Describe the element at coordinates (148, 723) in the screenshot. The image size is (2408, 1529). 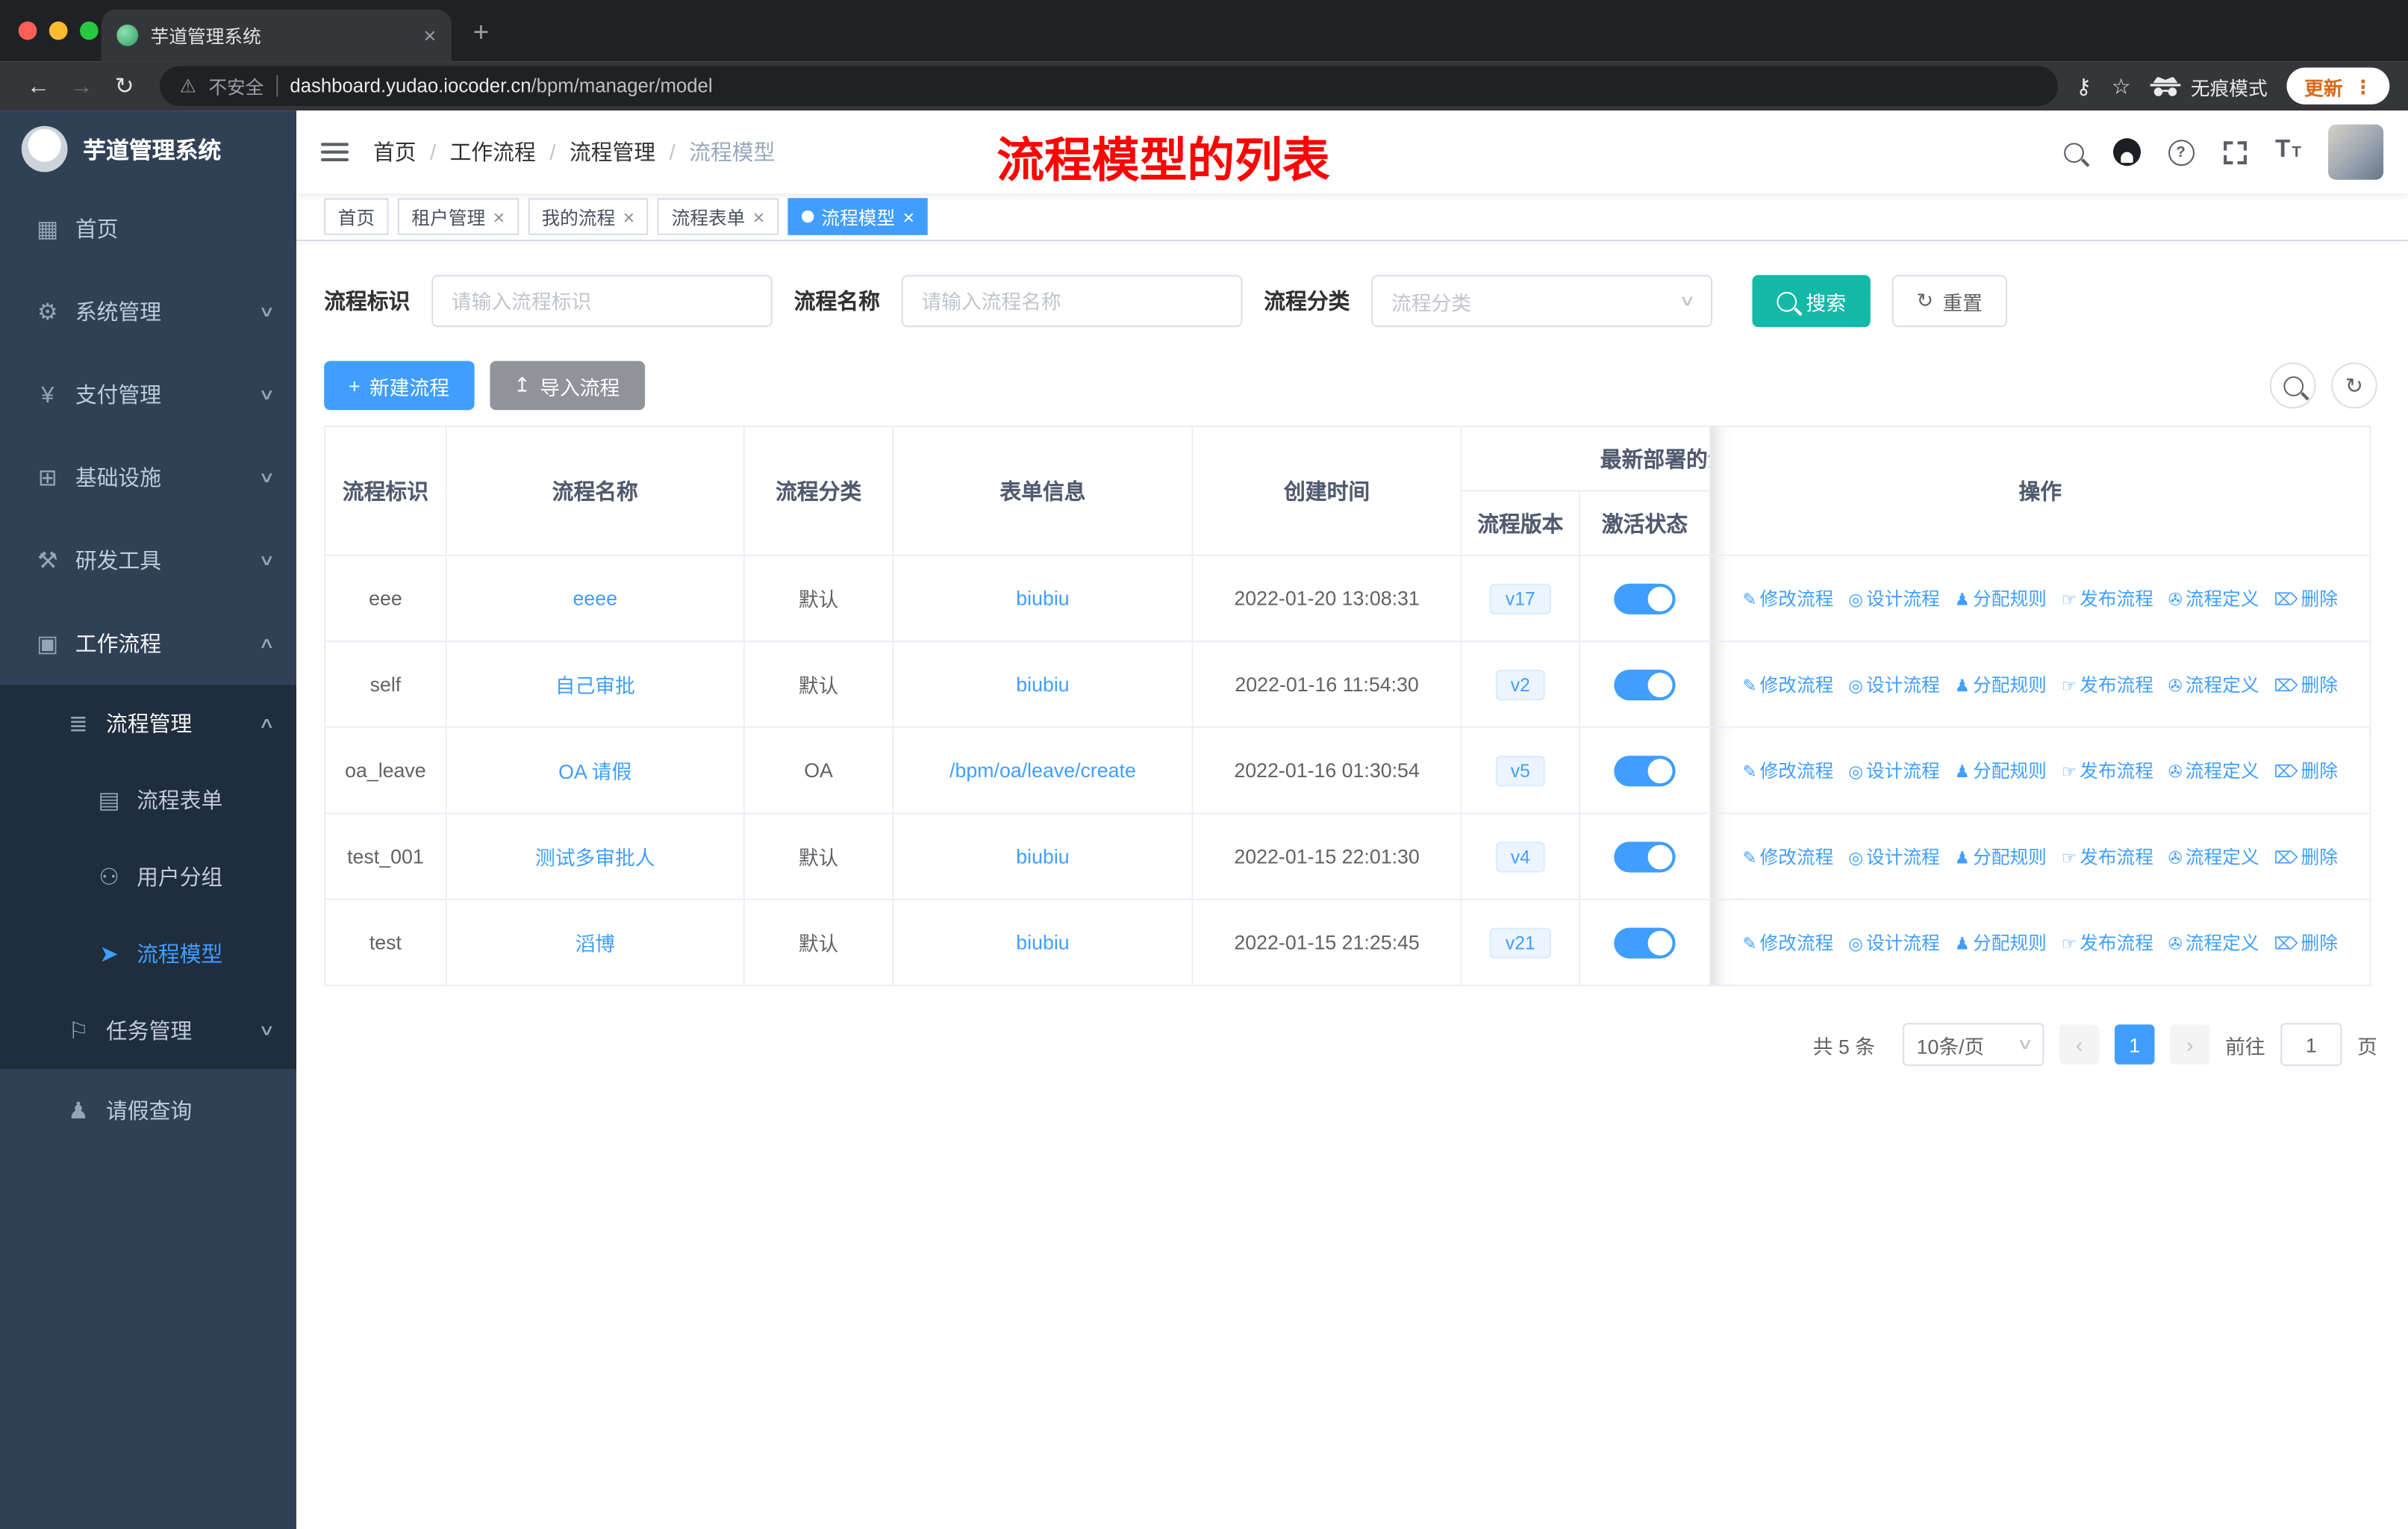
I see `sidebar-item-process-management: ≣ 流程管理 ∧` at that location.